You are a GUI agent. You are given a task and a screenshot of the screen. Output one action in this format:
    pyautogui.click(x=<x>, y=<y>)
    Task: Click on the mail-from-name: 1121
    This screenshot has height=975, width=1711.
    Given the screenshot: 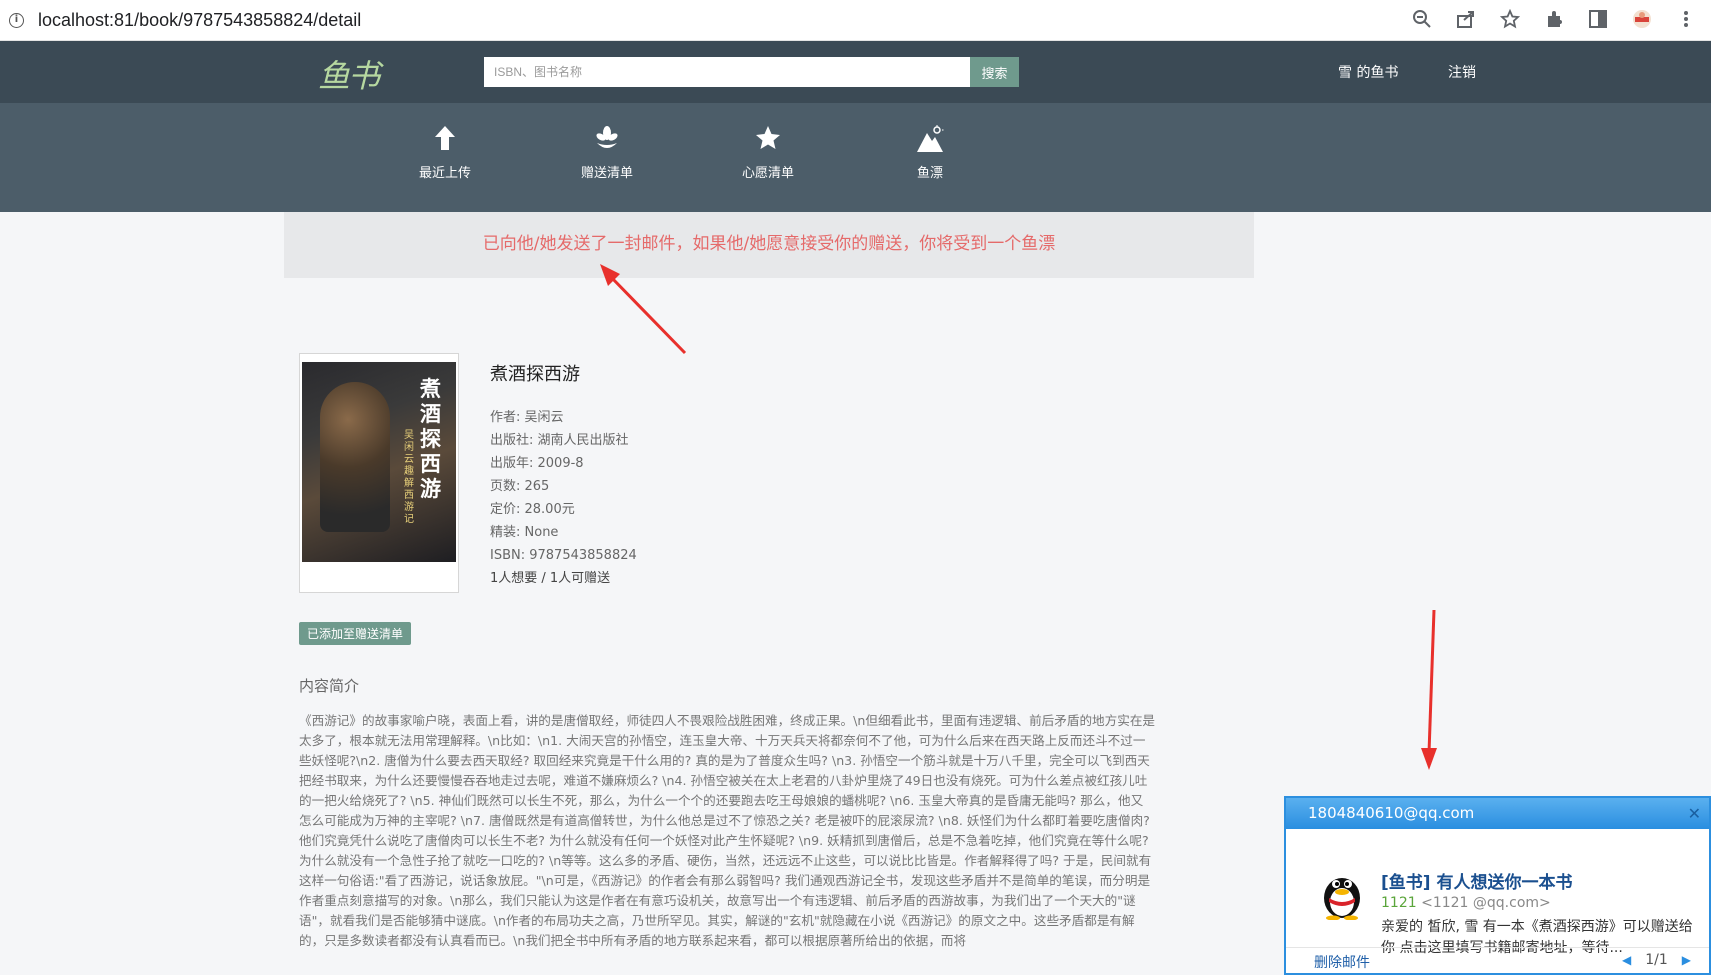 What is the action you would take?
    pyautogui.click(x=1399, y=903)
    